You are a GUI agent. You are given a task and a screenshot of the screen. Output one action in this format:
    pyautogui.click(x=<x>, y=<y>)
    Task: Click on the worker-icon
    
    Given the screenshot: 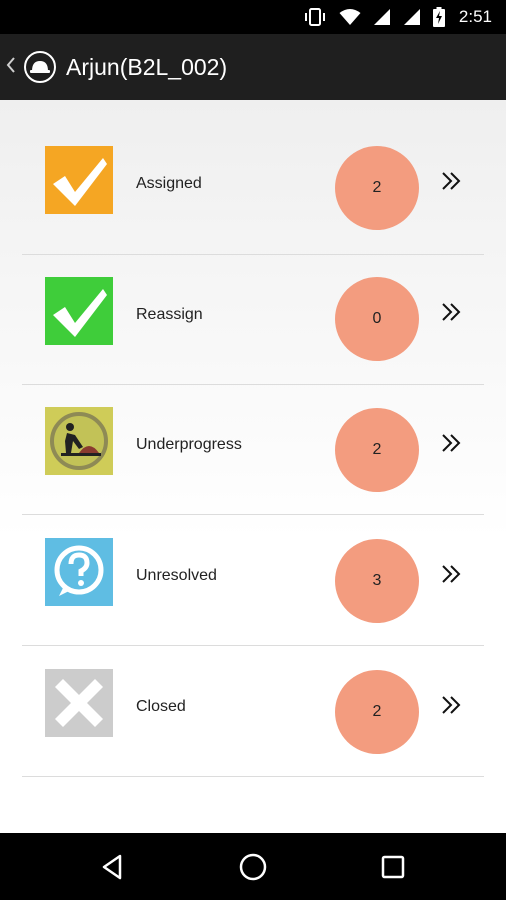 What is the action you would take?
    pyautogui.click(x=79, y=441)
    